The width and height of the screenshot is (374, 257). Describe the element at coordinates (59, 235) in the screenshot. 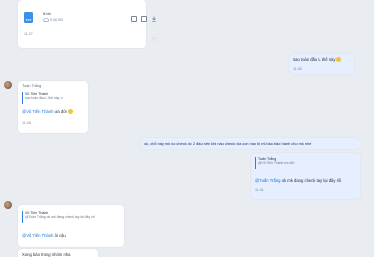

I see `message-text: ôi cậu` at that location.